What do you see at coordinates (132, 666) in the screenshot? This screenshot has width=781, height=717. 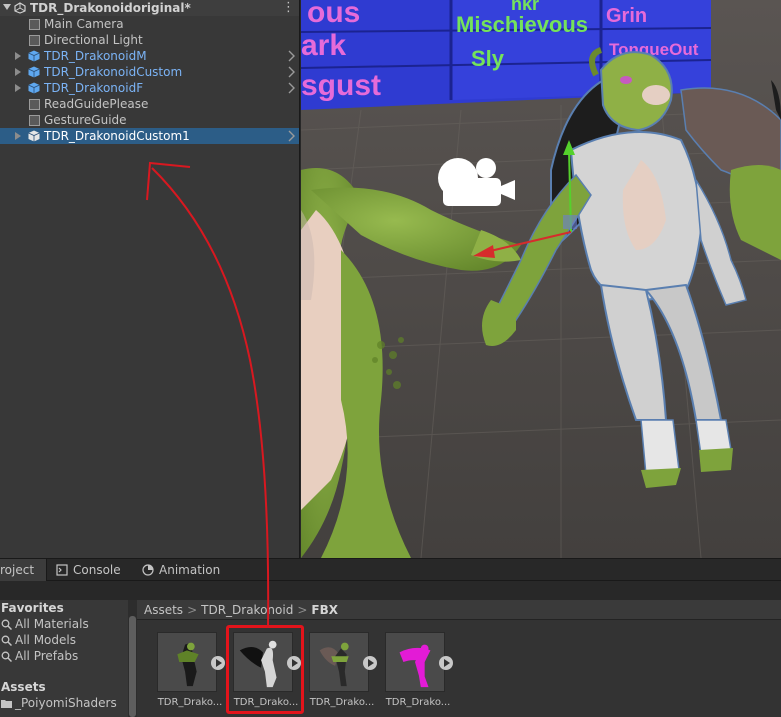 I see `sidebar-scroll-thumb` at bounding box center [132, 666].